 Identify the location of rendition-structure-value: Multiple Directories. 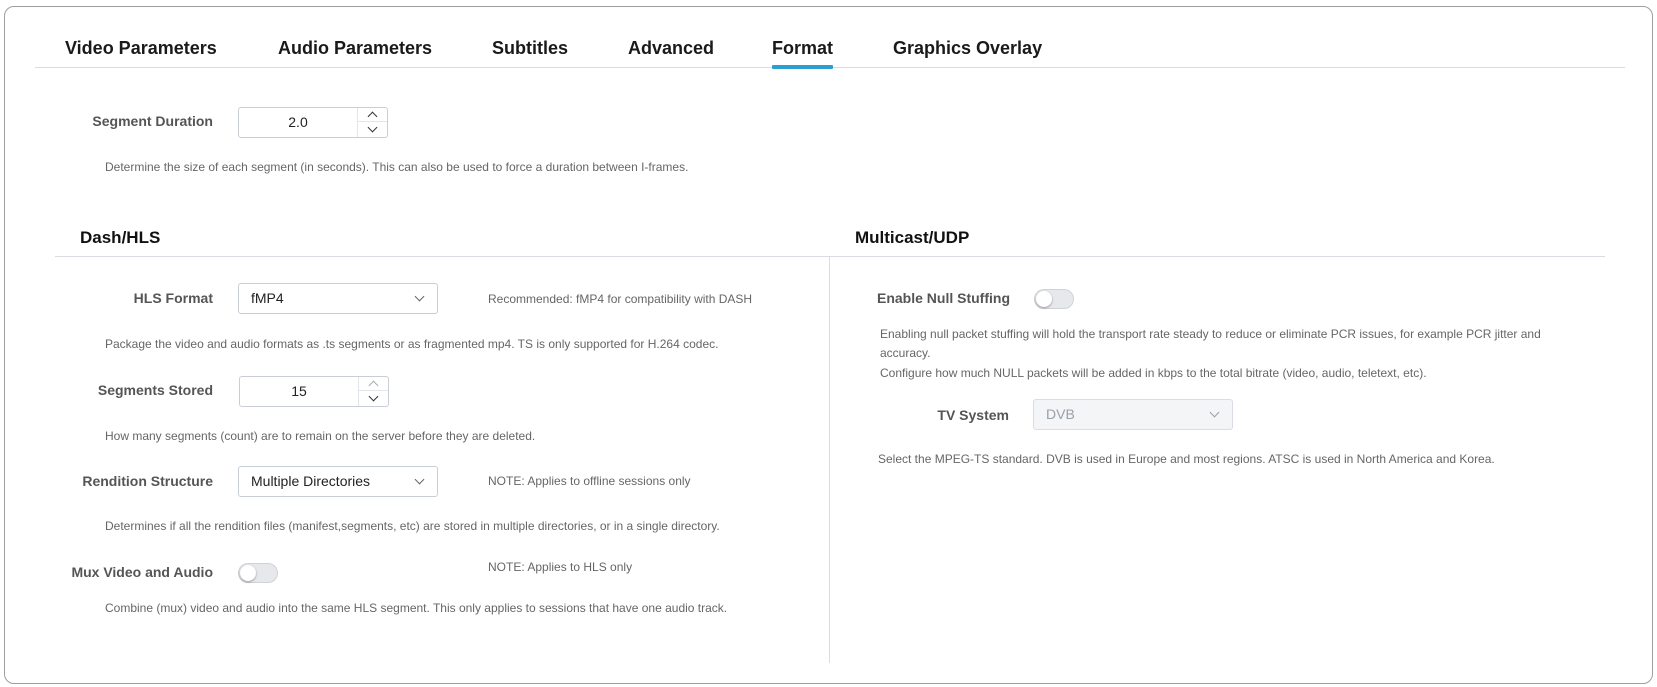
(311, 481).